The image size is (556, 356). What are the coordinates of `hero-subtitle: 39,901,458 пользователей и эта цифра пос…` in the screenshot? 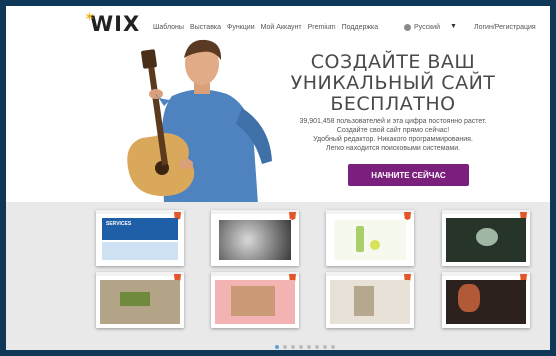 It's located at (393, 135).